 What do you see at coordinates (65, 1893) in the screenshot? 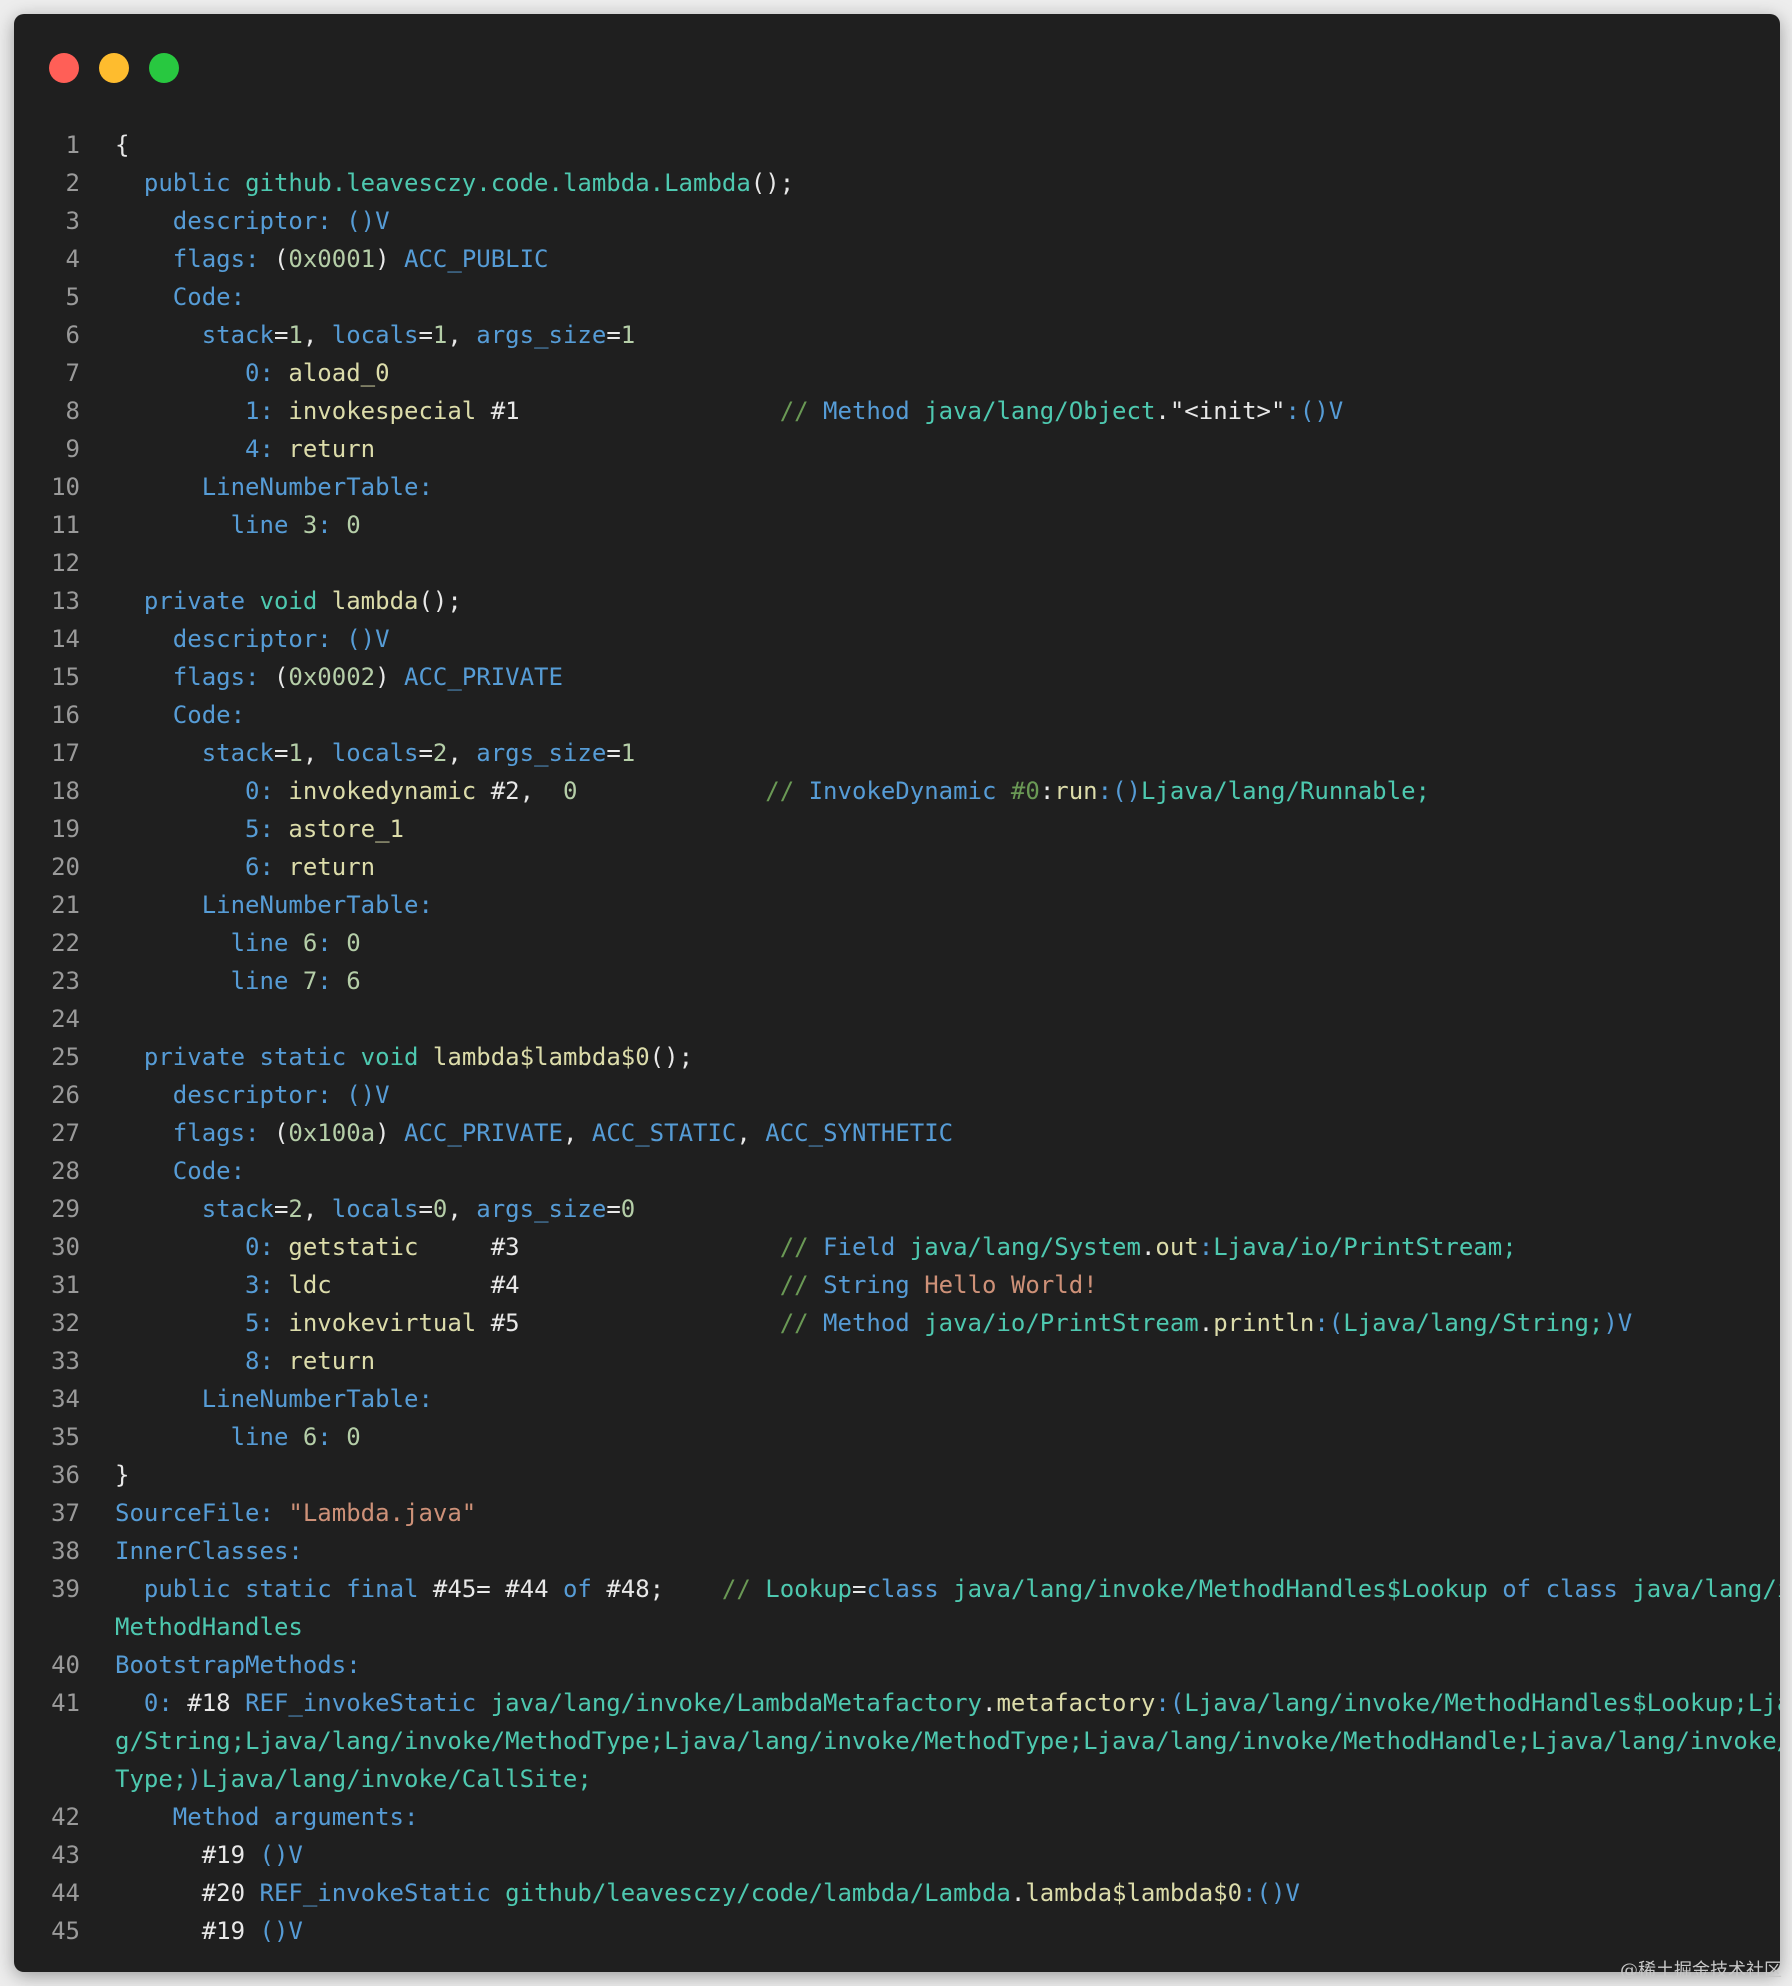
I see `line-number: 44` at bounding box center [65, 1893].